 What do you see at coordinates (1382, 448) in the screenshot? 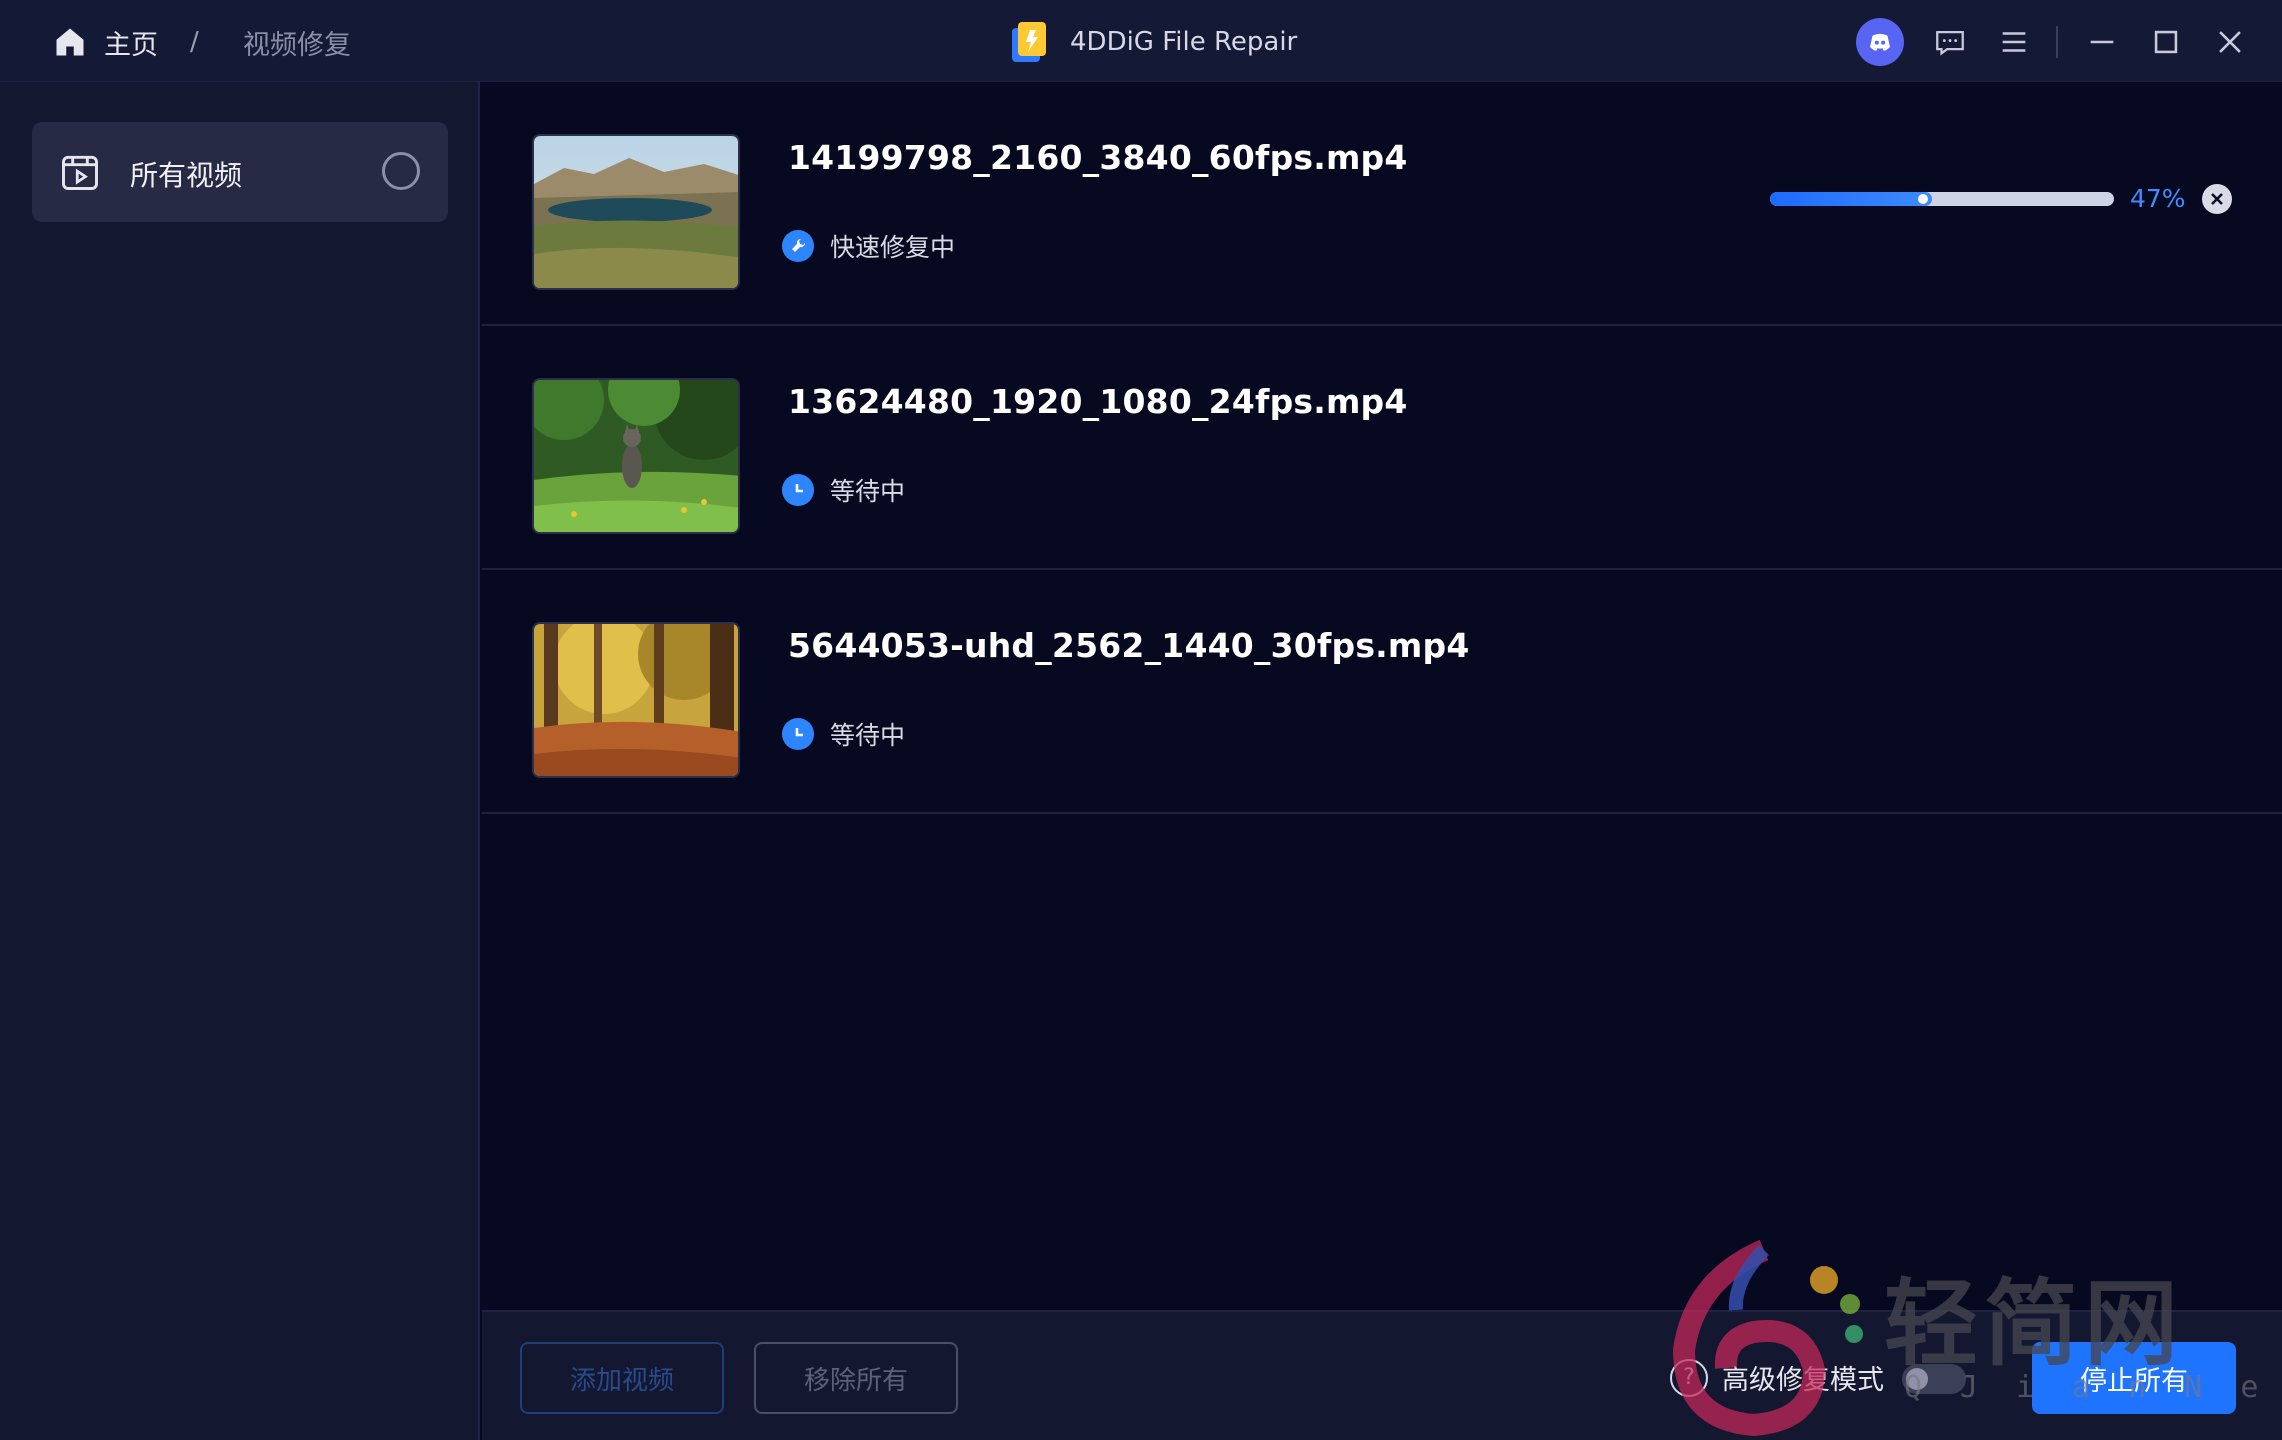
I see `file-row: 13624480_1920_1080_24fps.mp4 等待中` at bounding box center [1382, 448].